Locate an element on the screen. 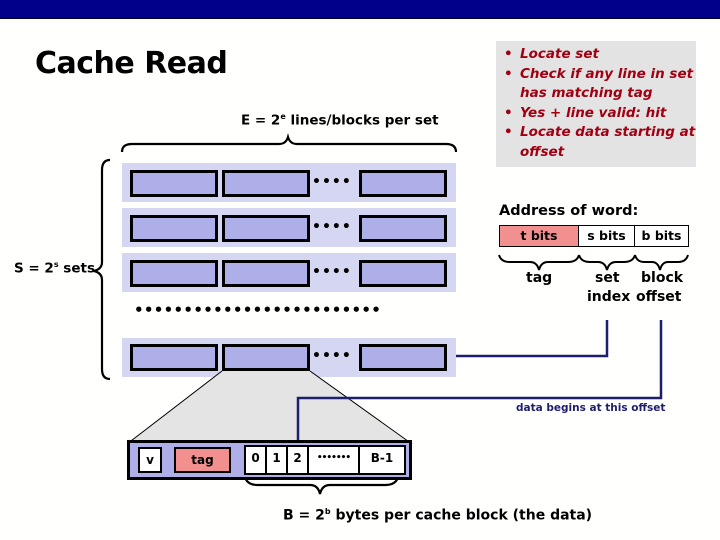 The height and width of the screenshot is (540, 720). tag-brace is located at coordinates (539, 262).